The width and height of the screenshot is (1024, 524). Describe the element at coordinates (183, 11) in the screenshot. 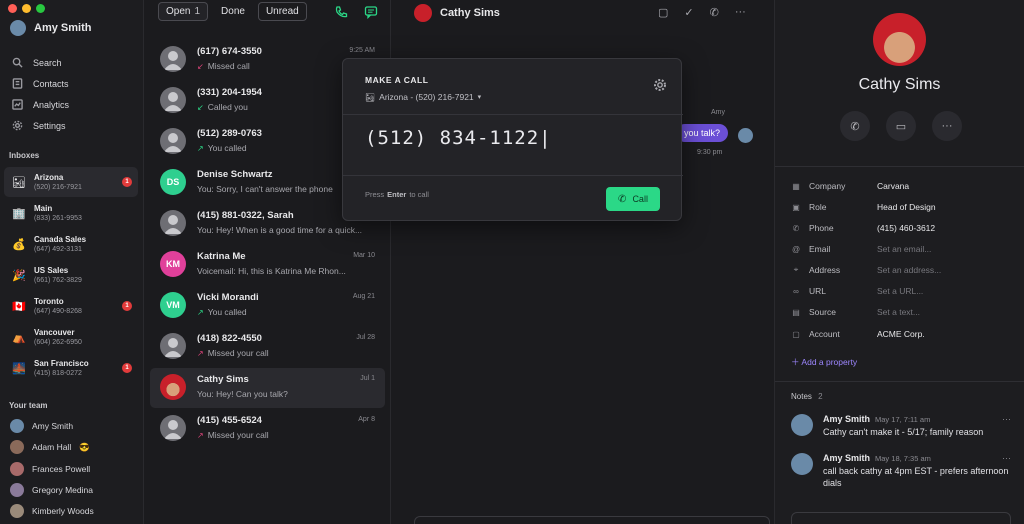

I see `tab-open: Open 1` at that location.